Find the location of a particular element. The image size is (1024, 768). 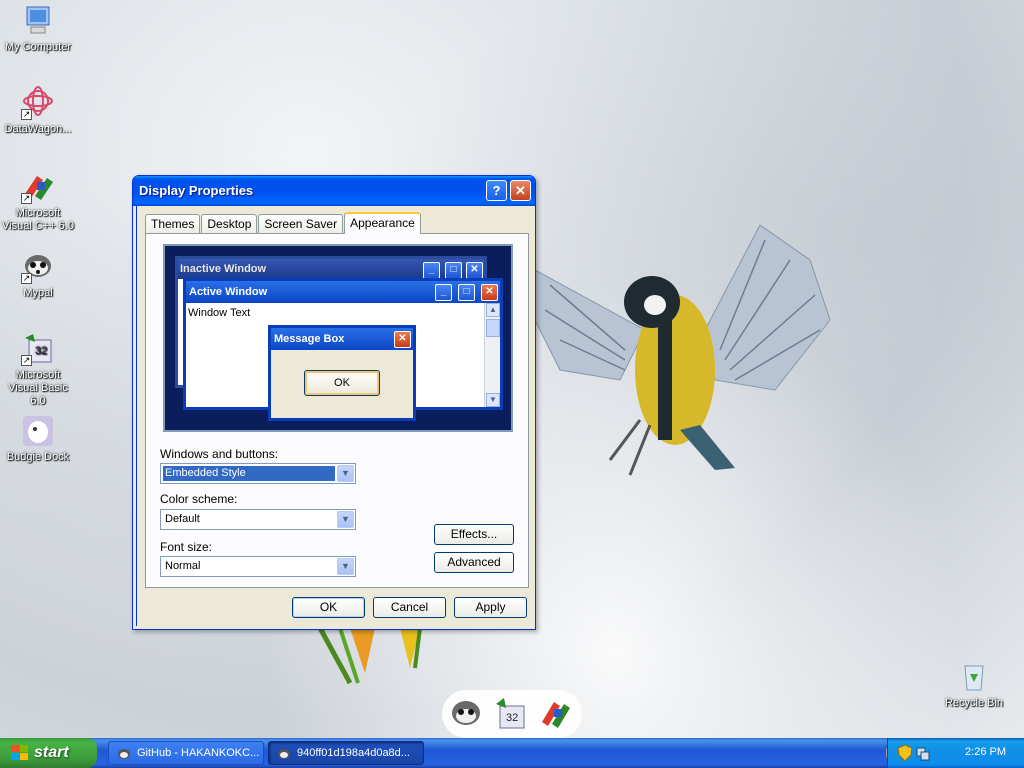

active-title: Active Window is located at coordinates (228, 292).